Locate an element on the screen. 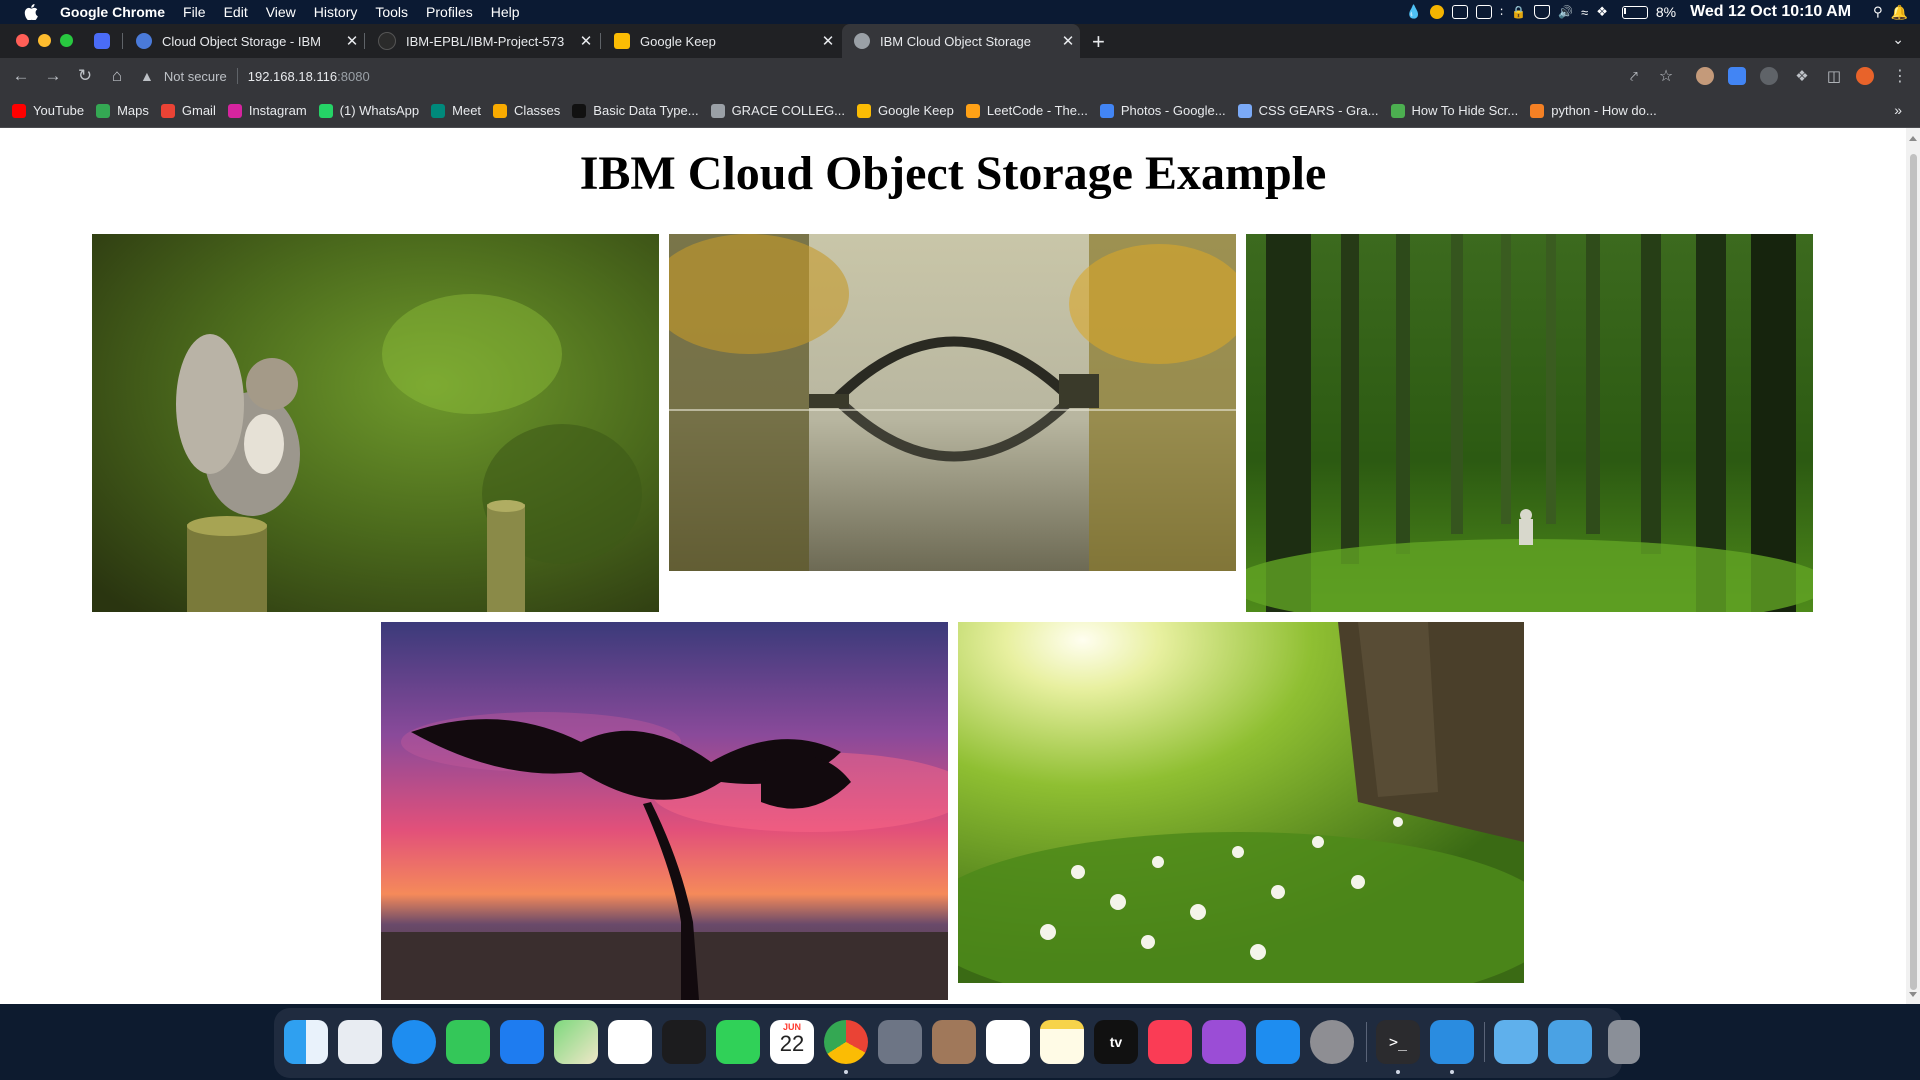  screen-share-icon is located at coordinates (1484, 12).